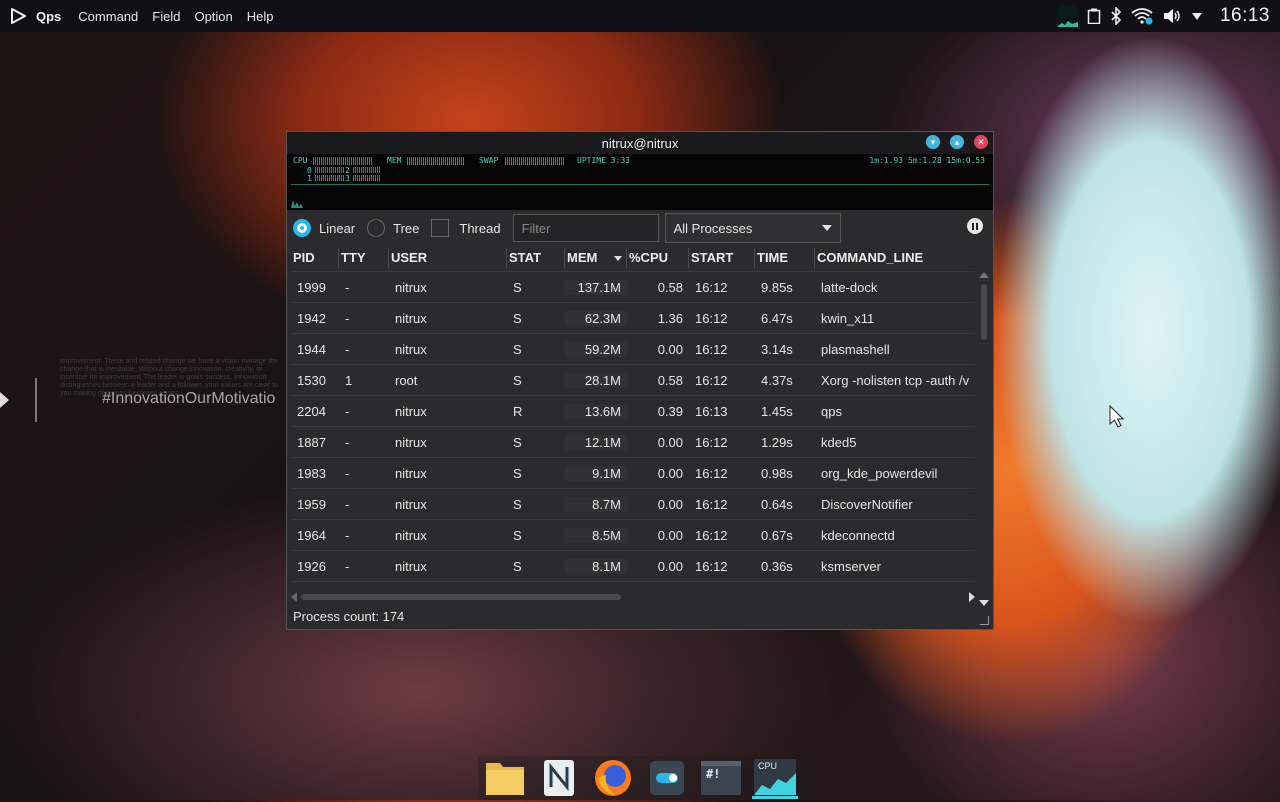 Image resolution: width=1280 pixels, height=802 pixels. I want to click on header-time: TIME, so click(785, 258).